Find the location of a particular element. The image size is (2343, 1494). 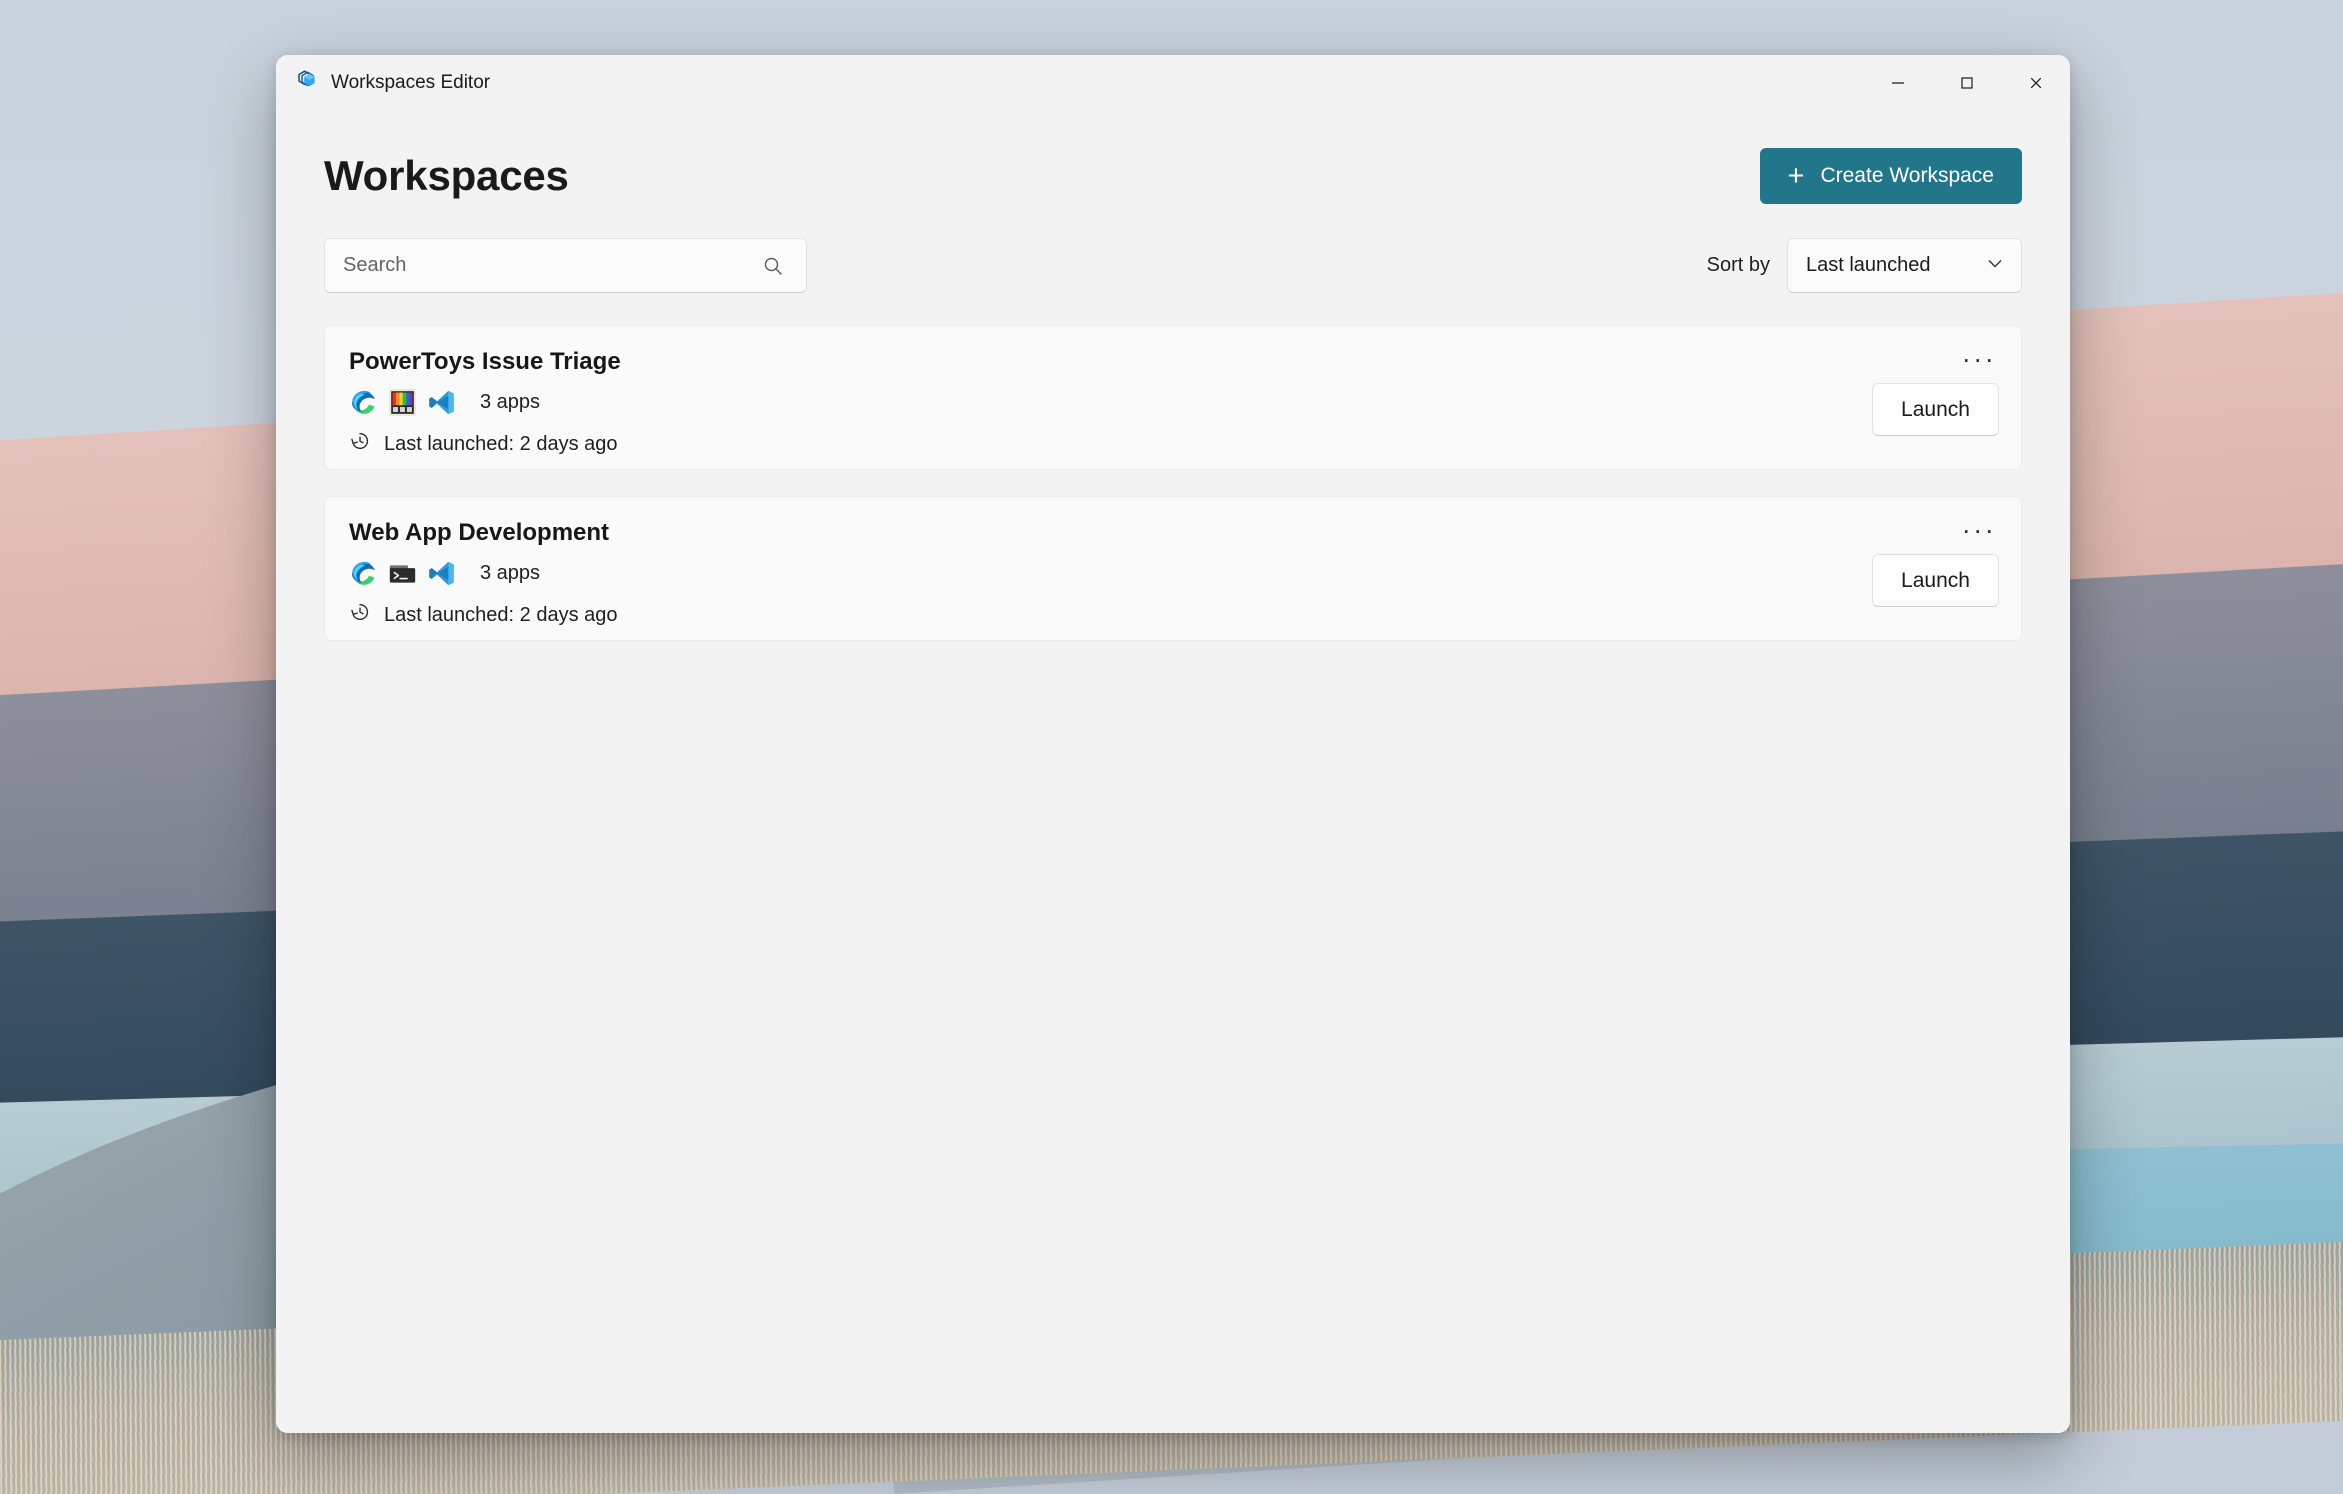

workspace-name: PowerToys Issue Triage is located at coordinates (485, 361).